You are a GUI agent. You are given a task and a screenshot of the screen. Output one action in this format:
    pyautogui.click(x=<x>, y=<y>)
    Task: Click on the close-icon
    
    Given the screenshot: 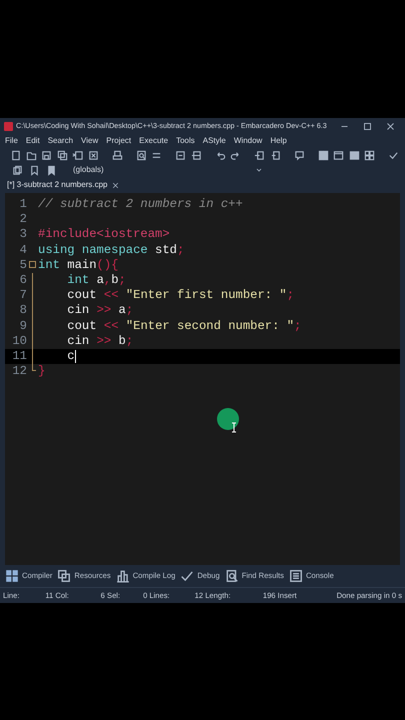 What is the action you would take?
    pyautogui.click(x=390, y=126)
    